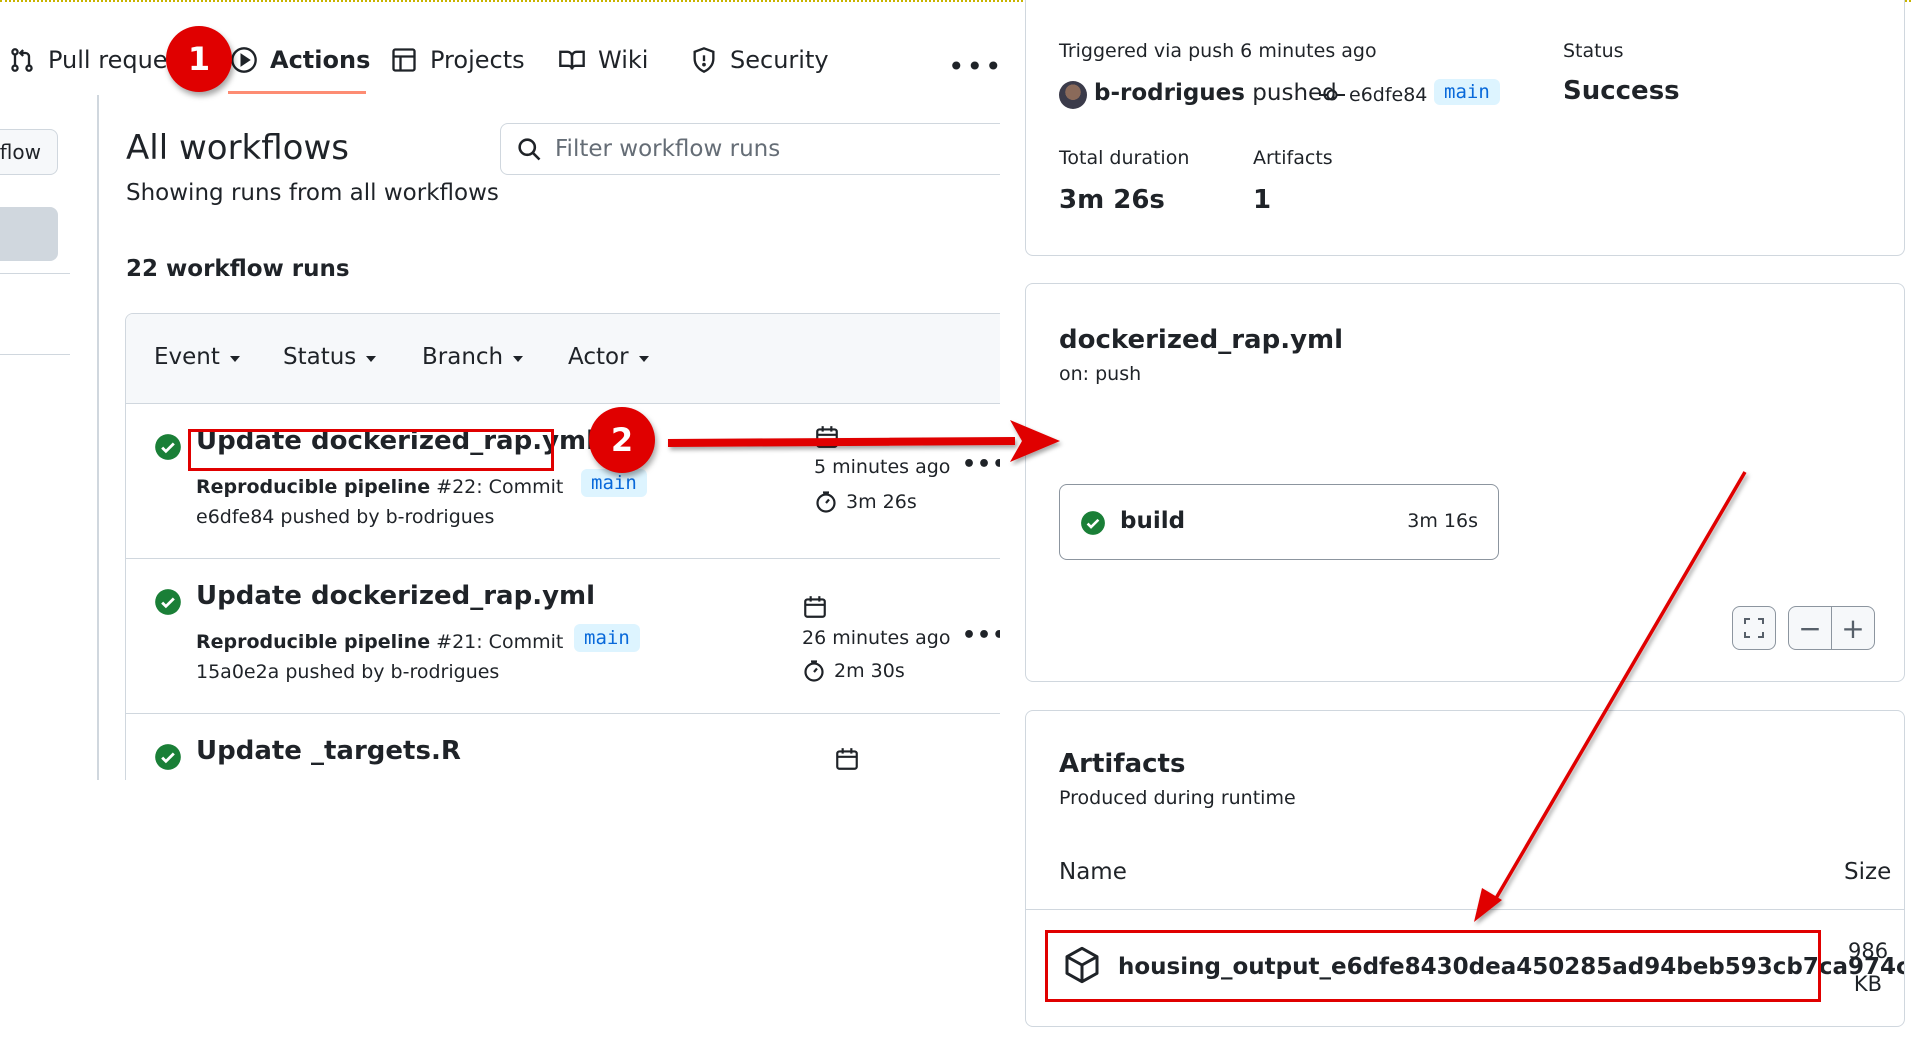 The height and width of the screenshot is (1047, 1911). Describe the element at coordinates (1868, 951) in the screenshot. I see `artifact-size-value: 986` at that location.